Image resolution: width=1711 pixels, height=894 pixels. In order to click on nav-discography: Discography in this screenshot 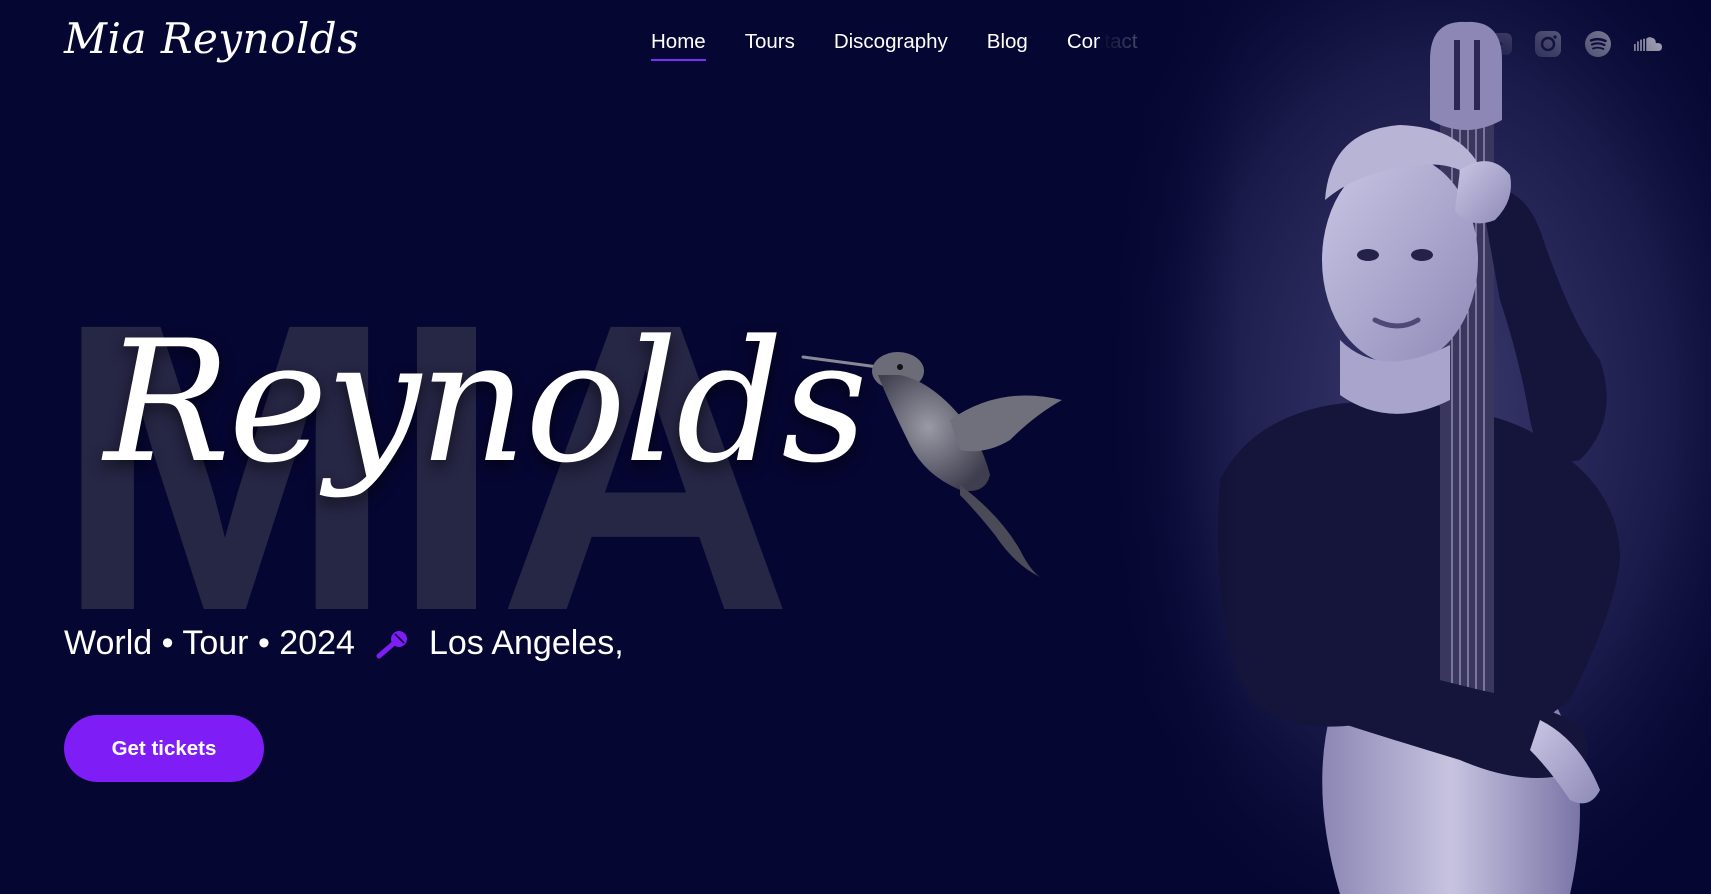, I will do `click(891, 42)`.